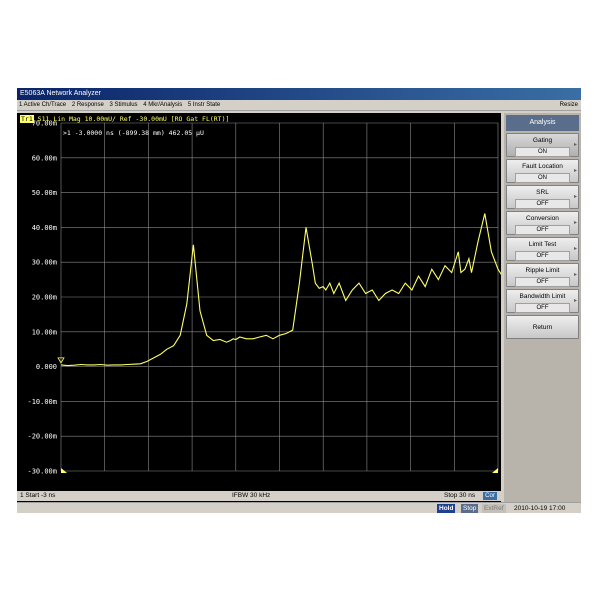 Image resolution: width=600 pixels, height=600 pixels. Describe the element at coordinates (299, 507) in the screenshot. I see `status-bar: Hold Stop ExtRef 2010-10-19 17:00` at that location.